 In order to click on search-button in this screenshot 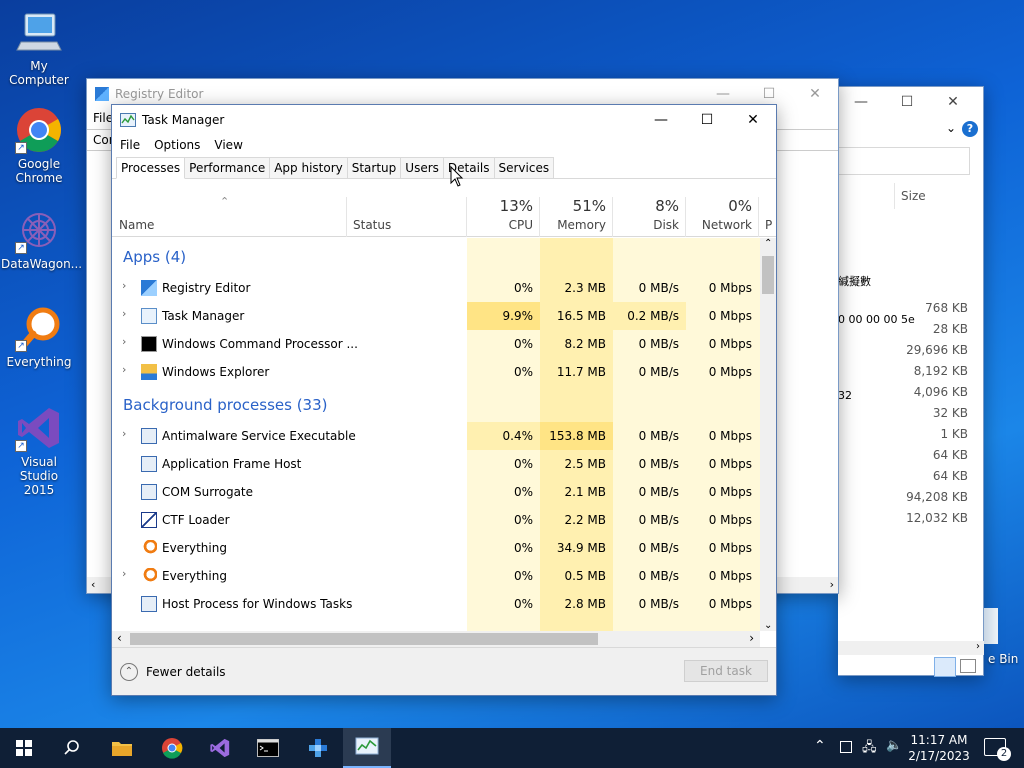, I will do `click(72, 748)`.